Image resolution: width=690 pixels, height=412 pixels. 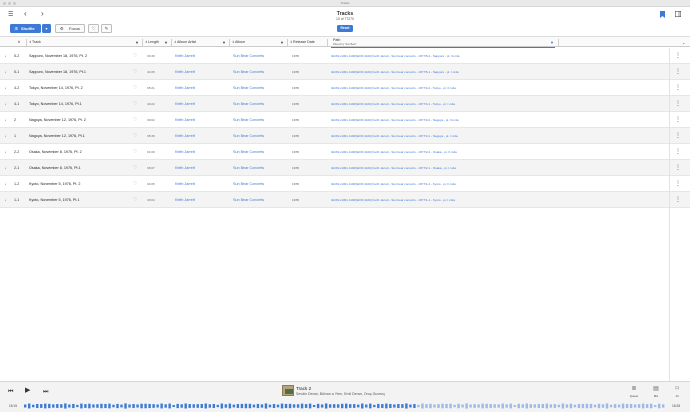 What do you see at coordinates (443, 42) in the screenshot?
I see `column-path: Path Filtered by "Sun Bear" ▼` at bounding box center [443, 42].